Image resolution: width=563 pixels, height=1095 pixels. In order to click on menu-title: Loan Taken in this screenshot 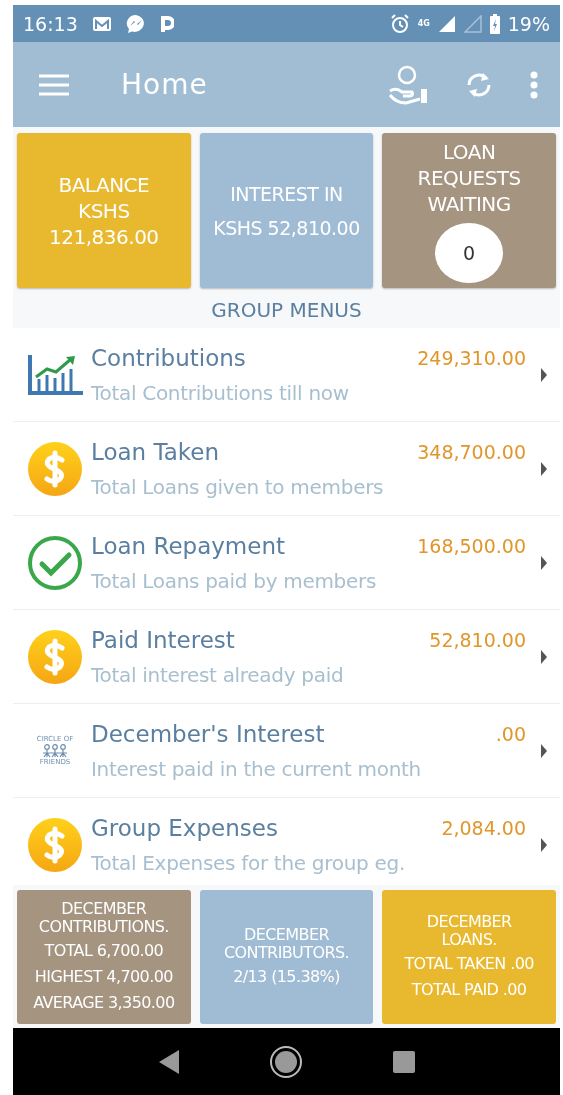, I will do `click(156, 451)`.